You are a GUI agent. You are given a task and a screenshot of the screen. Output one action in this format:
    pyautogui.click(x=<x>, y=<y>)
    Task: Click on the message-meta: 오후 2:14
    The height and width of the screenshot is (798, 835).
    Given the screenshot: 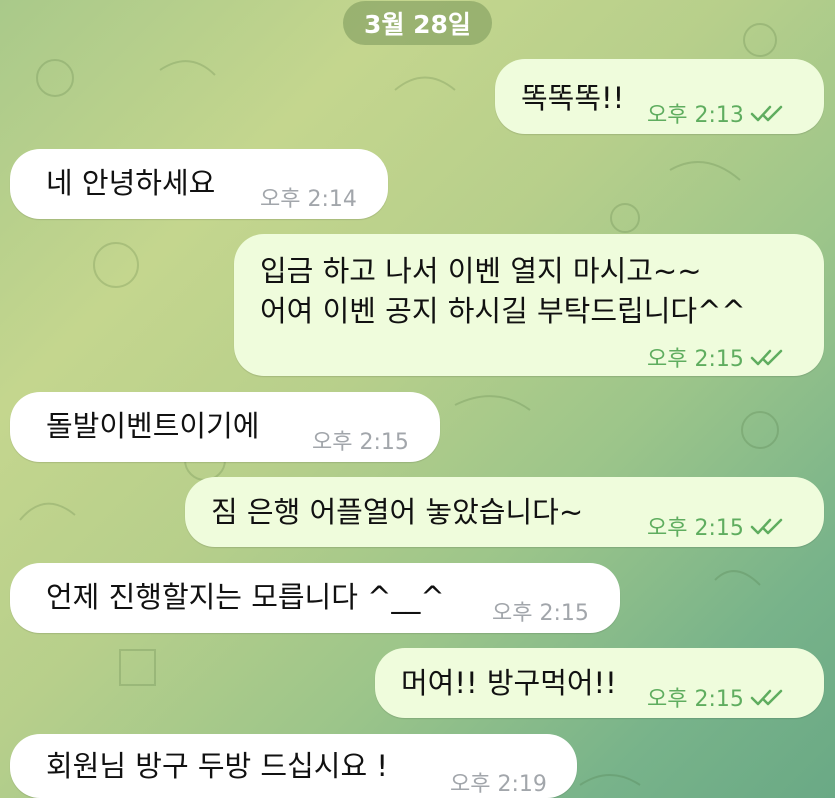 What is the action you would take?
    pyautogui.click(x=308, y=197)
    